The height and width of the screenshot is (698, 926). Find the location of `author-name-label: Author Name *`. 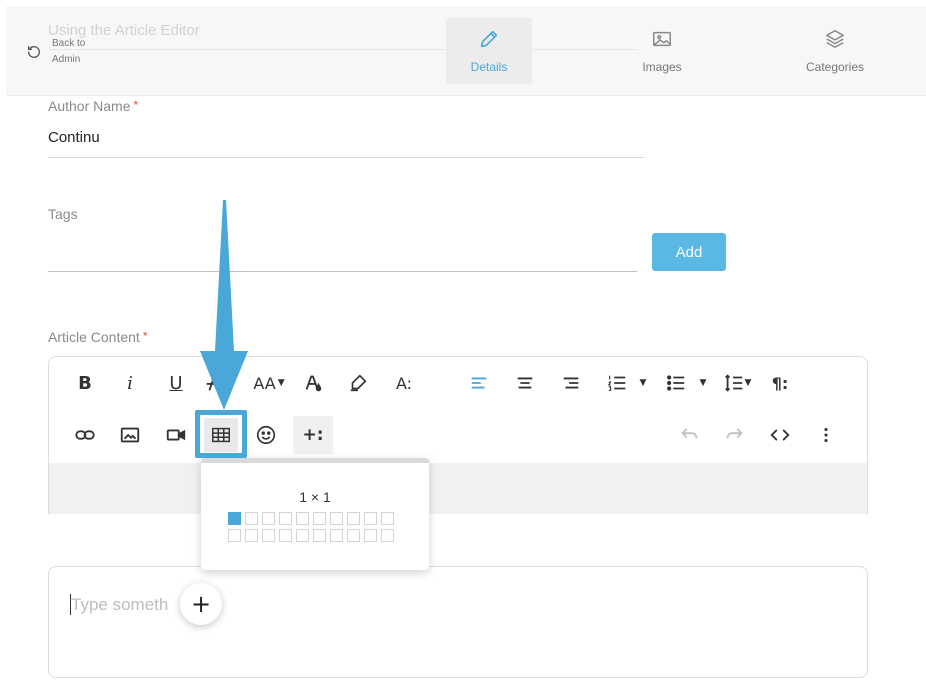

author-name-label: Author Name * is located at coordinates (93, 106).